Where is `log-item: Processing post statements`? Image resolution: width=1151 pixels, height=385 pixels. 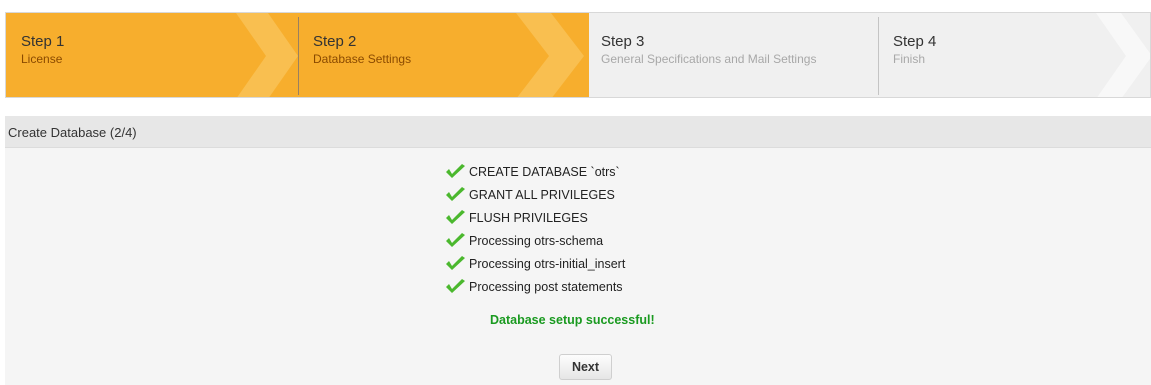 log-item: Processing post statements is located at coordinates (535, 286).